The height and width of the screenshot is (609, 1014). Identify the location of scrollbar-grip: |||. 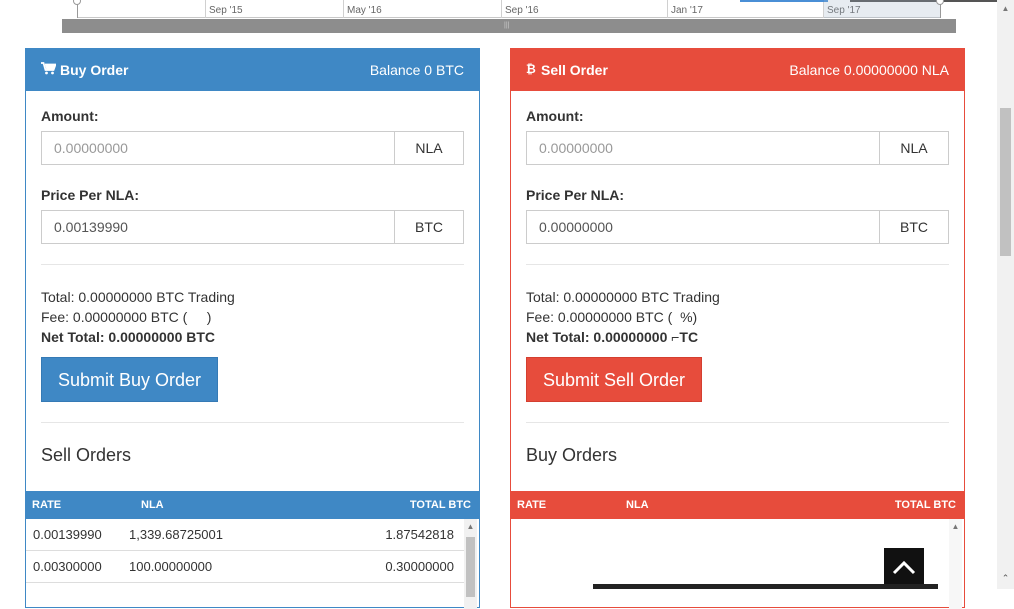
(507, 25).